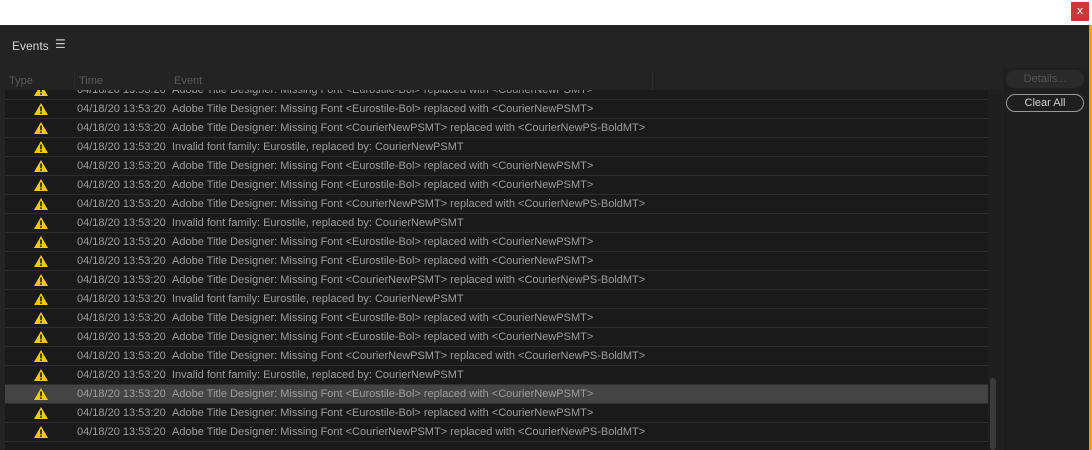  I want to click on panel-header: Events ☰, so click(546, 46).